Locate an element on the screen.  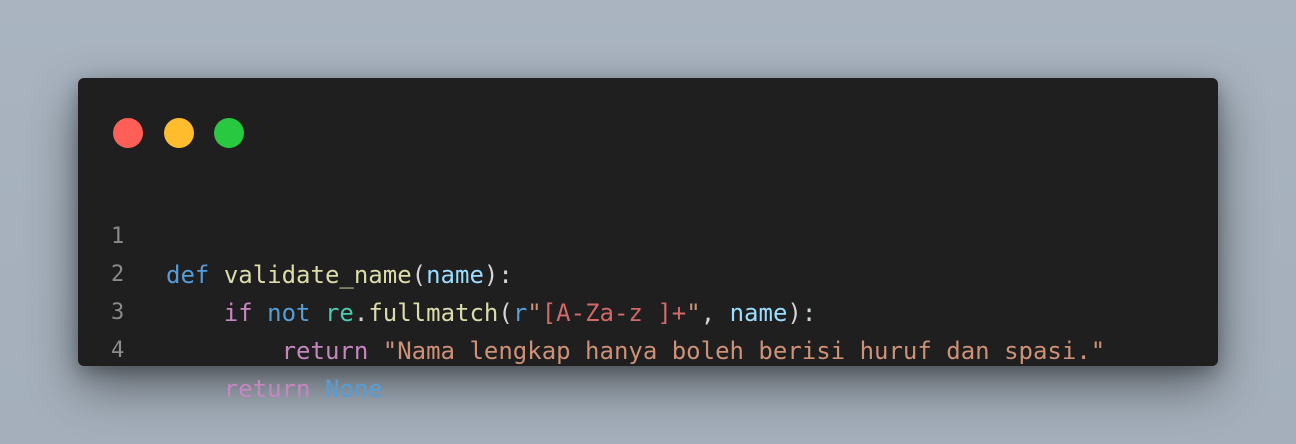
maximize-dot-icon is located at coordinates (229, 133).